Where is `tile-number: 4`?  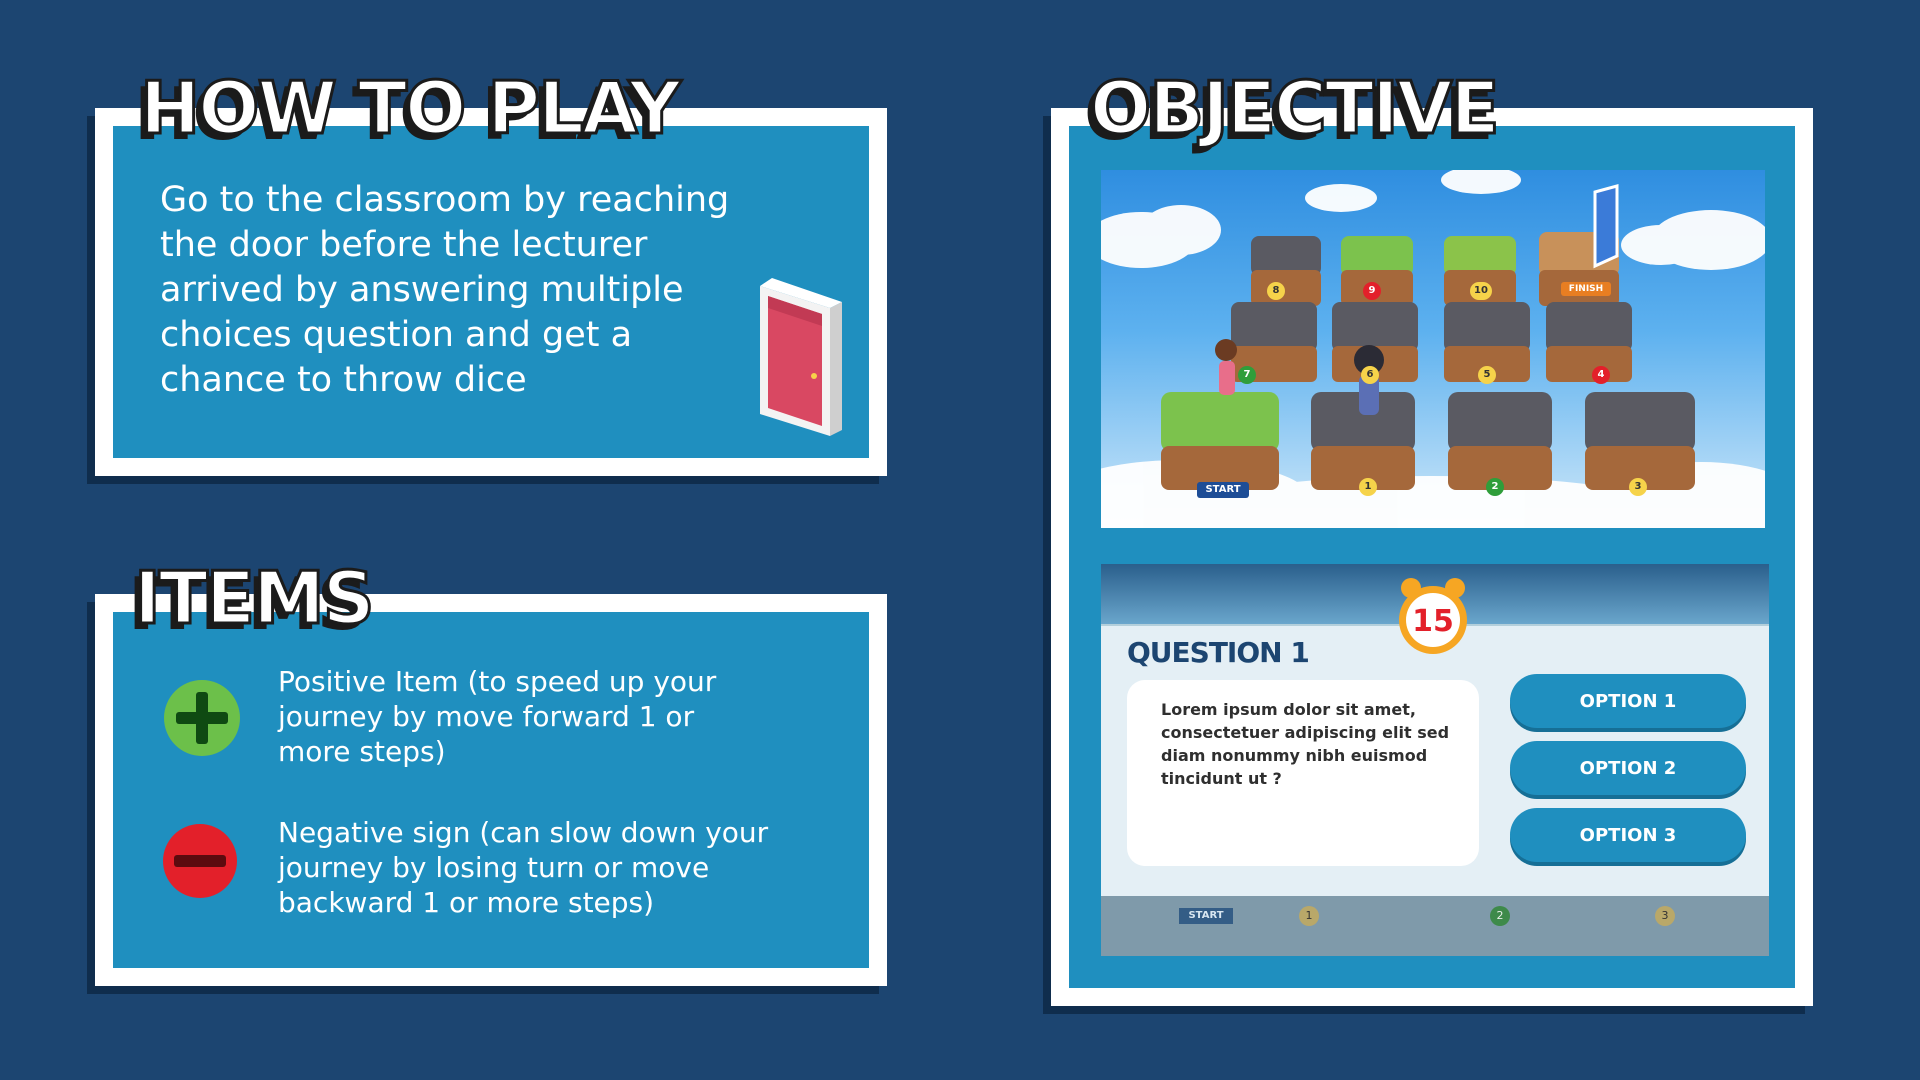 tile-number: 4 is located at coordinates (1601, 375).